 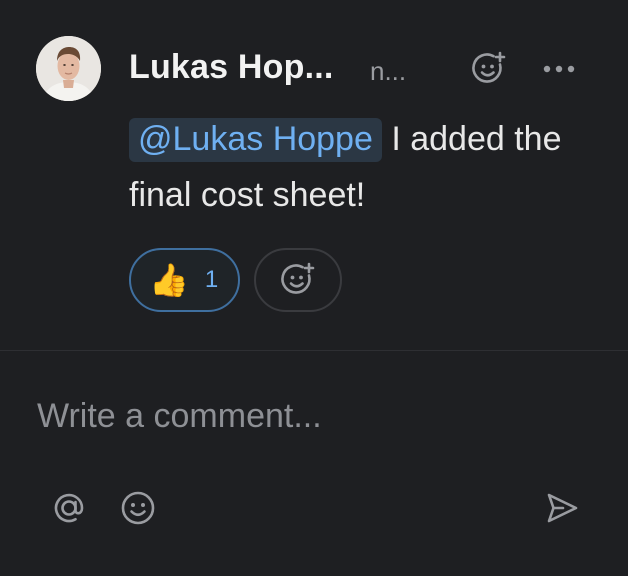 I want to click on avatar-portrait, so click(x=68, y=68).